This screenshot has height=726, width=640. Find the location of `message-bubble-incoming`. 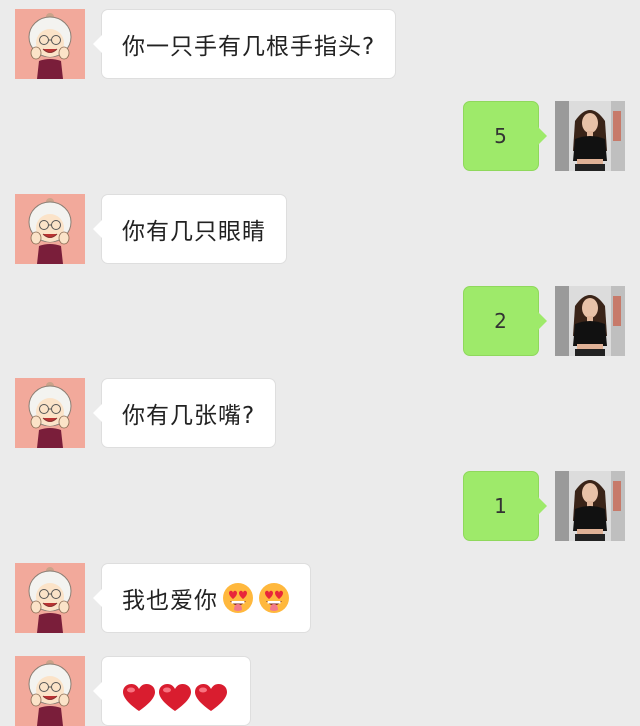

message-bubble-incoming is located at coordinates (172, 691).